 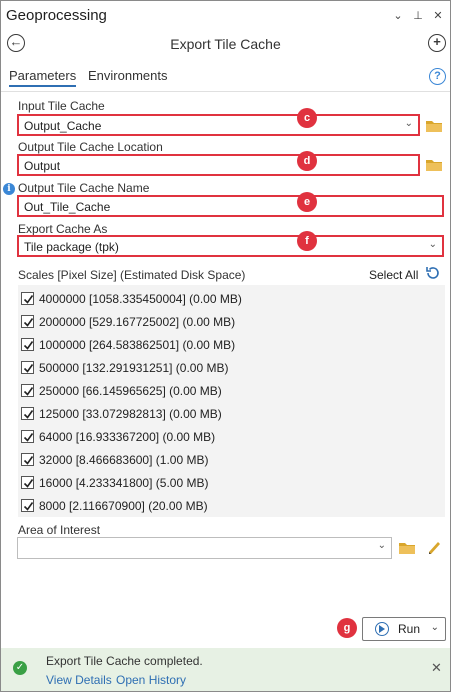 What do you see at coordinates (63, 126) in the screenshot?
I see `input-tile-cache-value: Output_Cache` at bounding box center [63, 126].